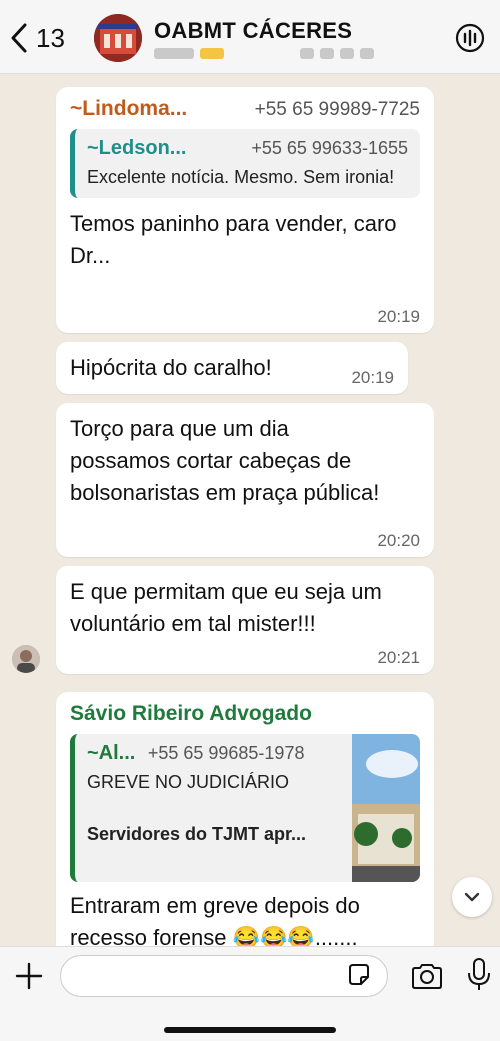  I want to click on microphone-icon, so click(479, 975).